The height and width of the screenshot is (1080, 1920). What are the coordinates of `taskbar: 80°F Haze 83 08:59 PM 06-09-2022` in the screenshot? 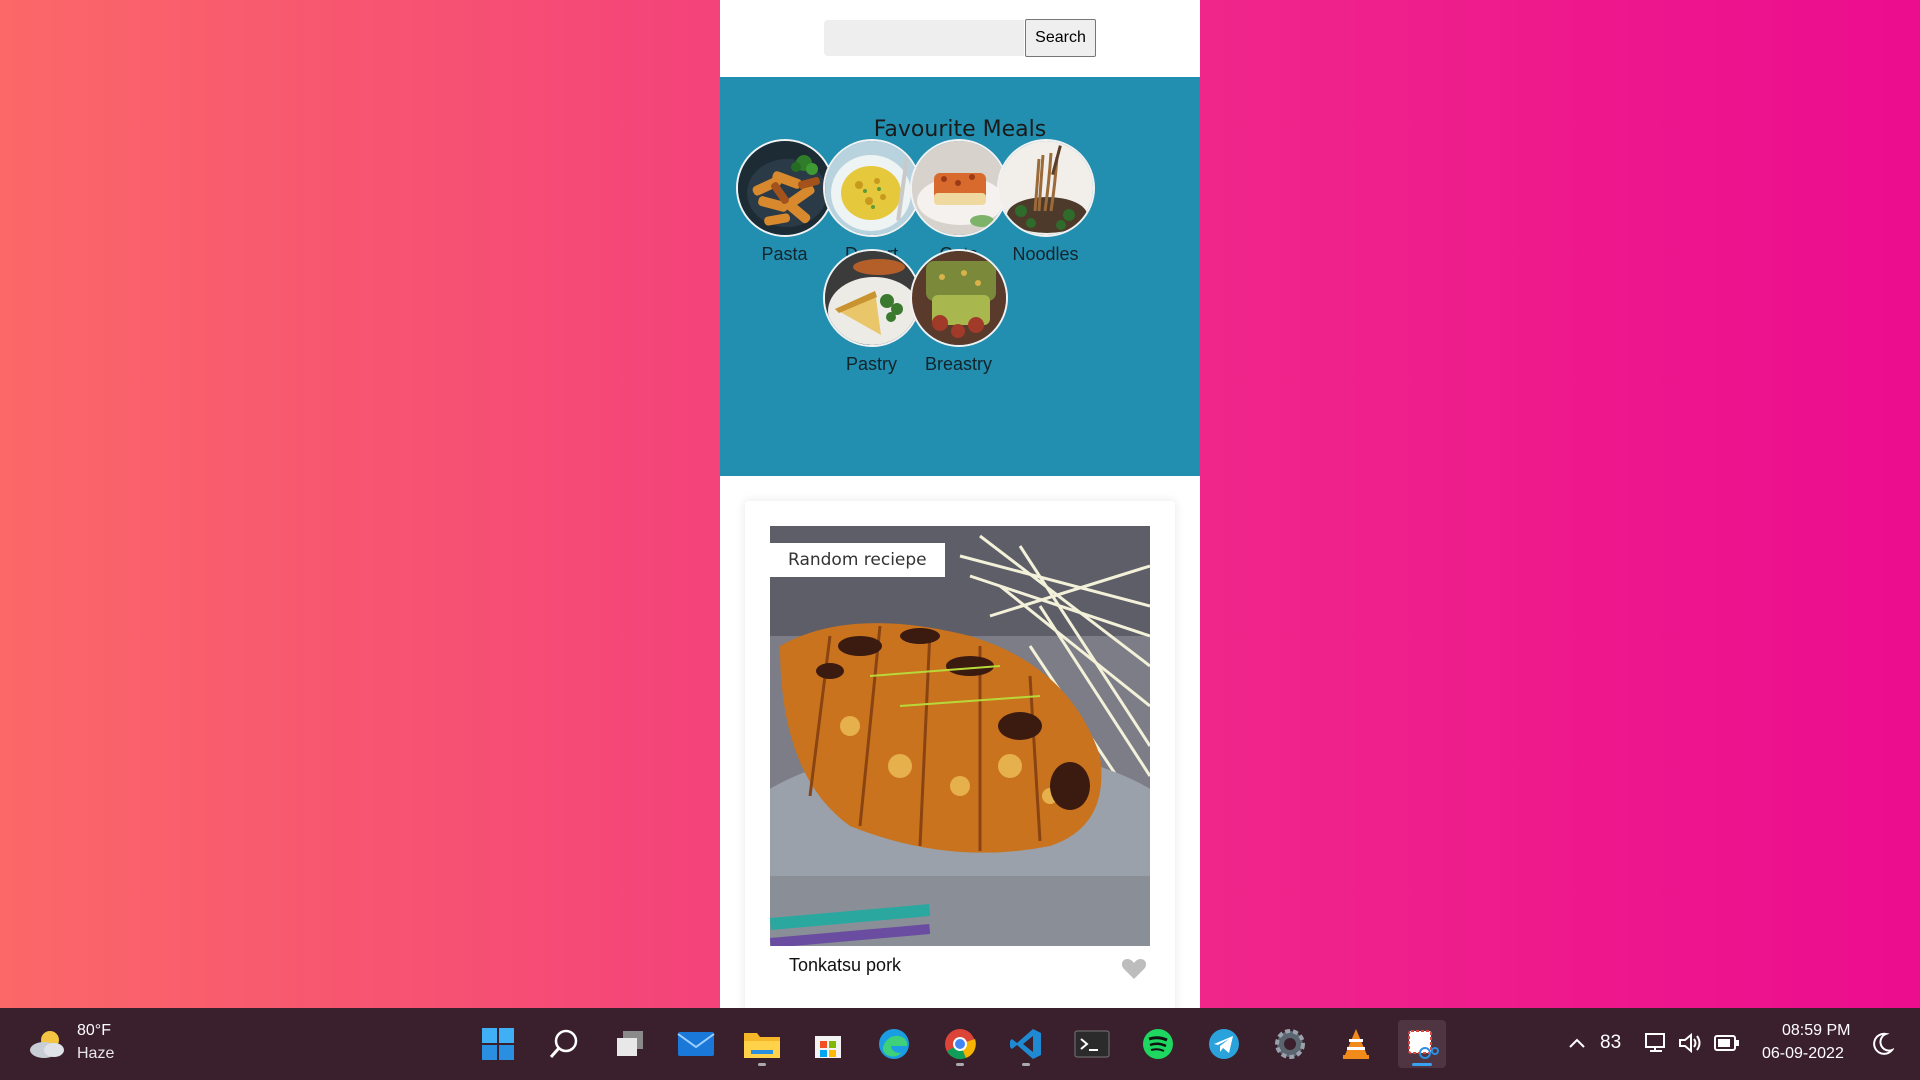 It's located at (960, 1044).